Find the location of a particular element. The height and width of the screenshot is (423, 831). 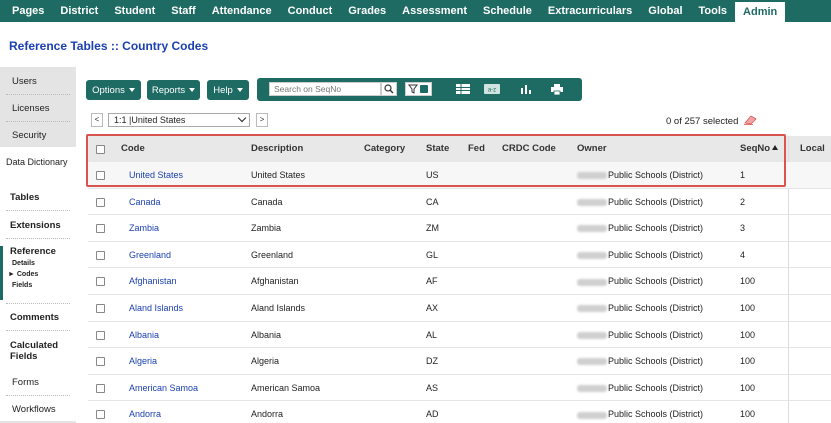

sidebar-item-calculated-fields: Calculated Fields is located at coordinates (35, 351).